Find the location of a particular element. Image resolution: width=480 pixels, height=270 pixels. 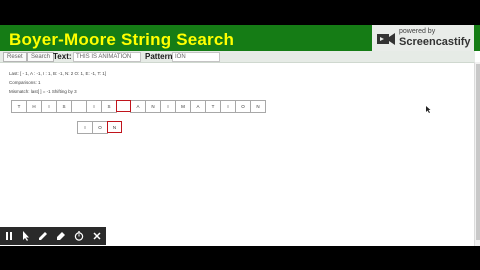

text-cell-0: T is located at coordinates (19, 106).